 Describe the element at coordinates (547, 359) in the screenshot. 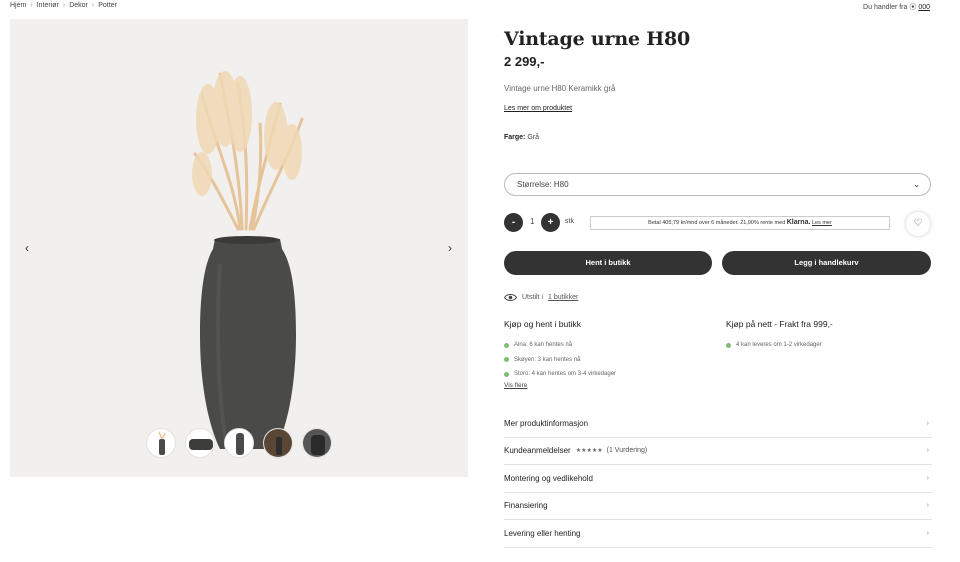

I see `availability-text: Skøyen: 3 kan hentes nå` at that location.